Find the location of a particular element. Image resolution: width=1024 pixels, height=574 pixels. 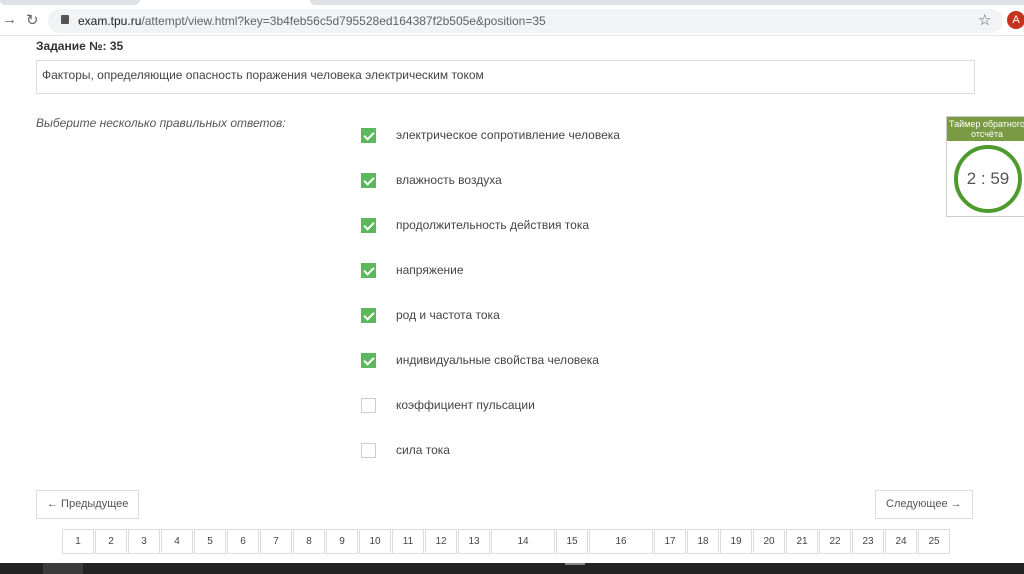

page-button: 21 is located at coordinates (802, 541).